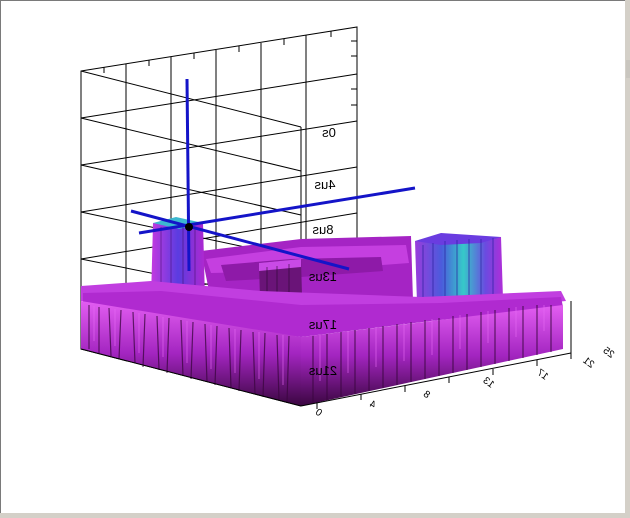  What do you see at coordinates (315, 515) in the screenshot?
I see `window-edge-bottom` at bounding box center [315, 515].